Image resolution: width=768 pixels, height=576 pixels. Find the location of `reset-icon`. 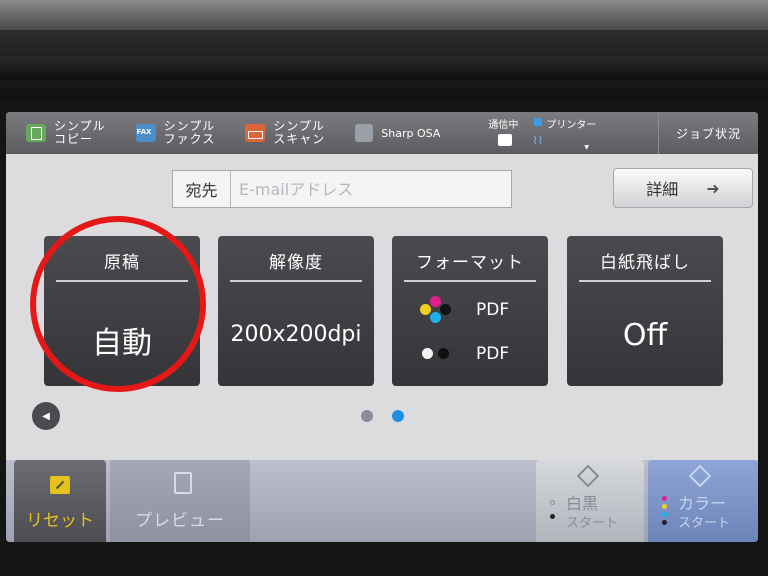

reset-icon is located at coordinates (60, 485).